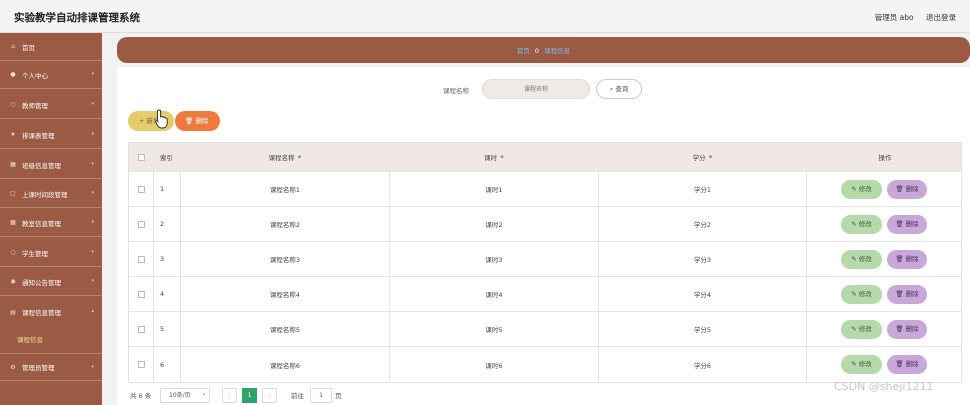 This screenshot has width=970, height=405. Describe the element at coordinates (523, 51) in the screenshot. I see `breadcrumb-home: 首页` at that location.